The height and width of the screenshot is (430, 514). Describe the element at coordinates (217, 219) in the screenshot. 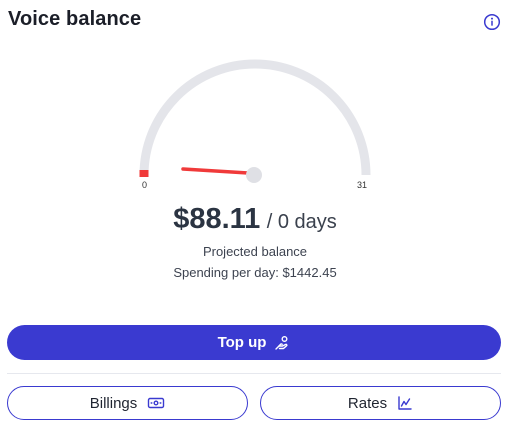

I see `balance-amount: $88.11` at that location.